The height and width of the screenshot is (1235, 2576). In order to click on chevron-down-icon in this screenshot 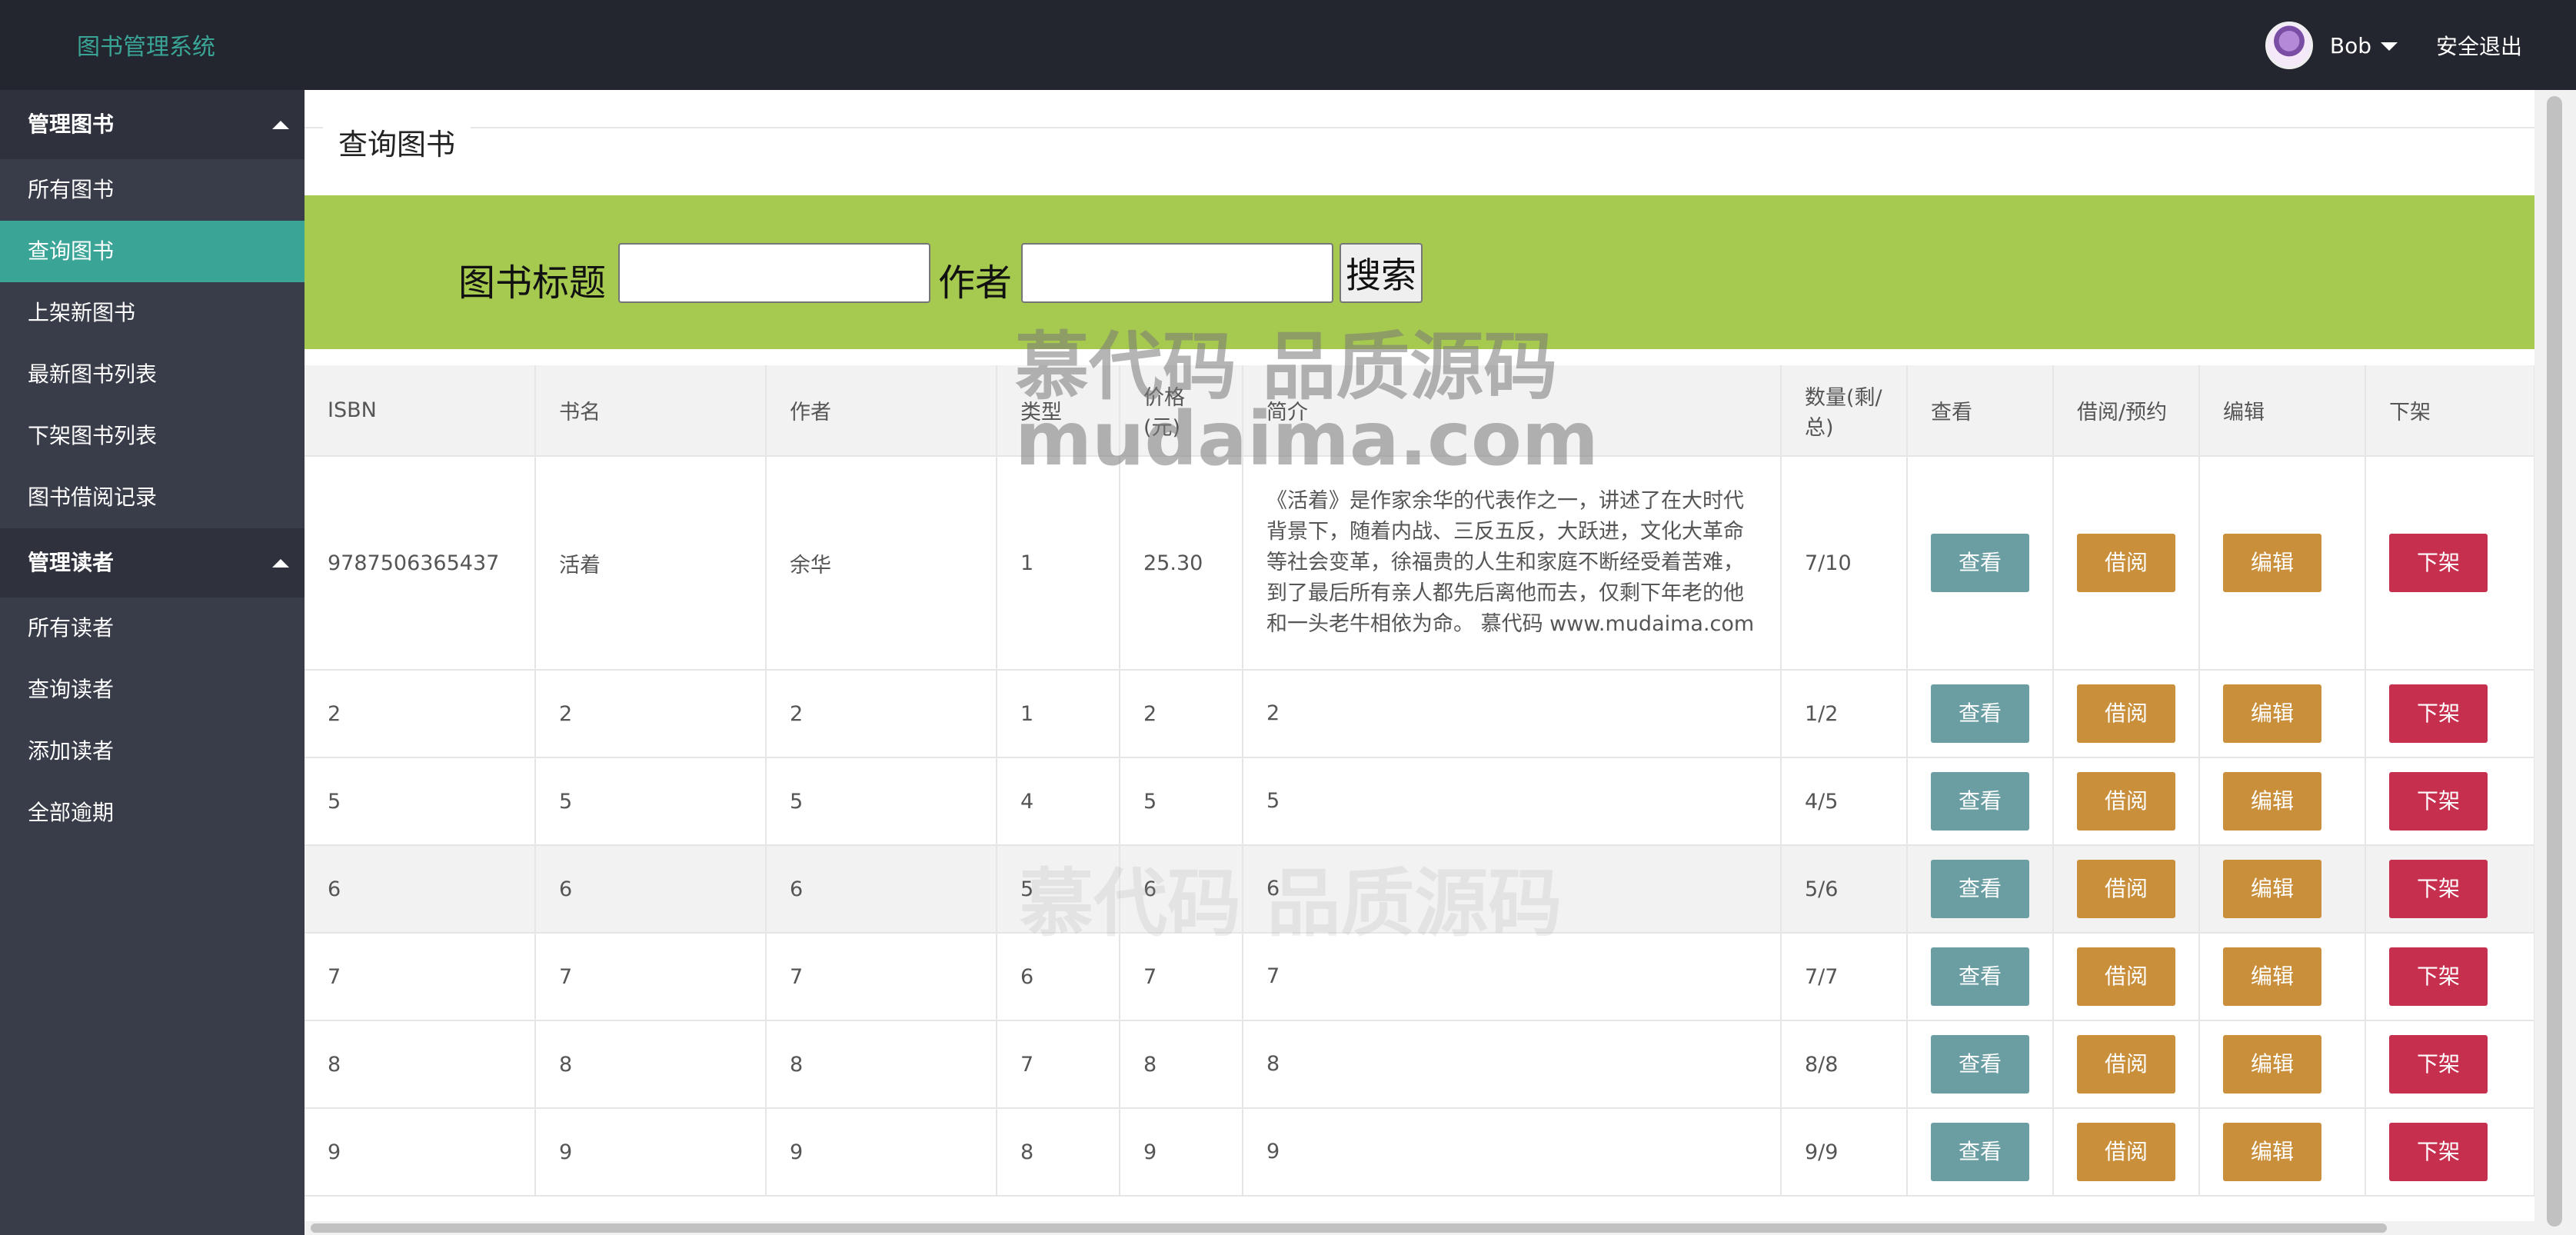, I will do `click(2389, 46)`.